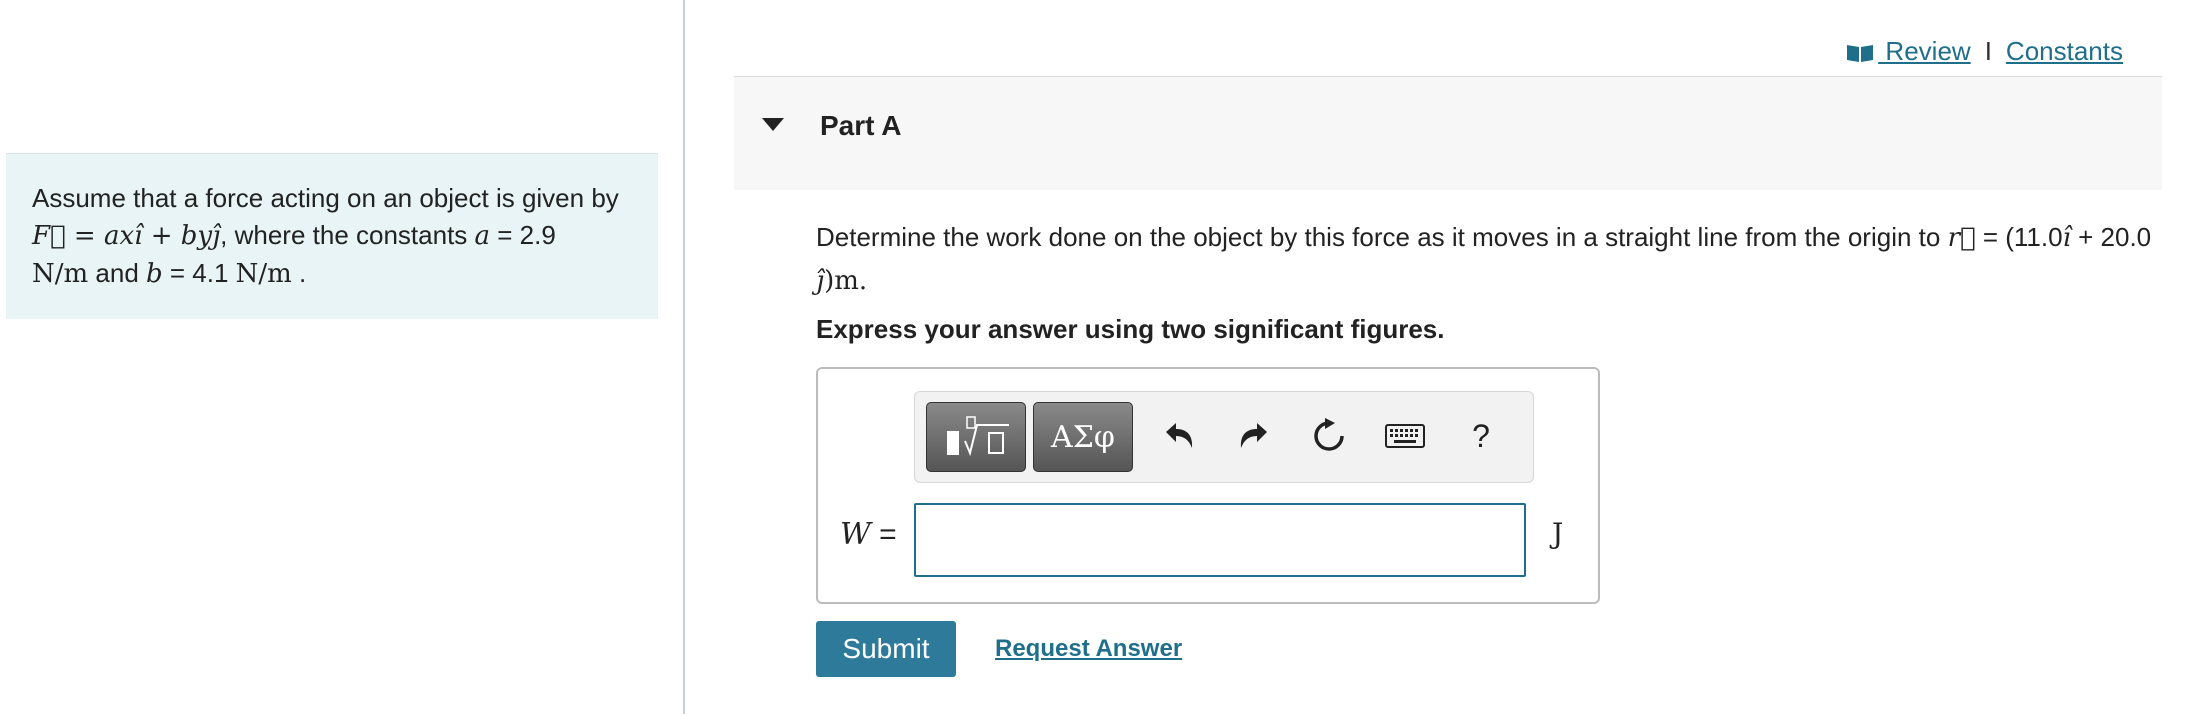 Image resolution: width=2212 pixels, height=714 pixels. I want to click on panel-divider, so click(684, 357).